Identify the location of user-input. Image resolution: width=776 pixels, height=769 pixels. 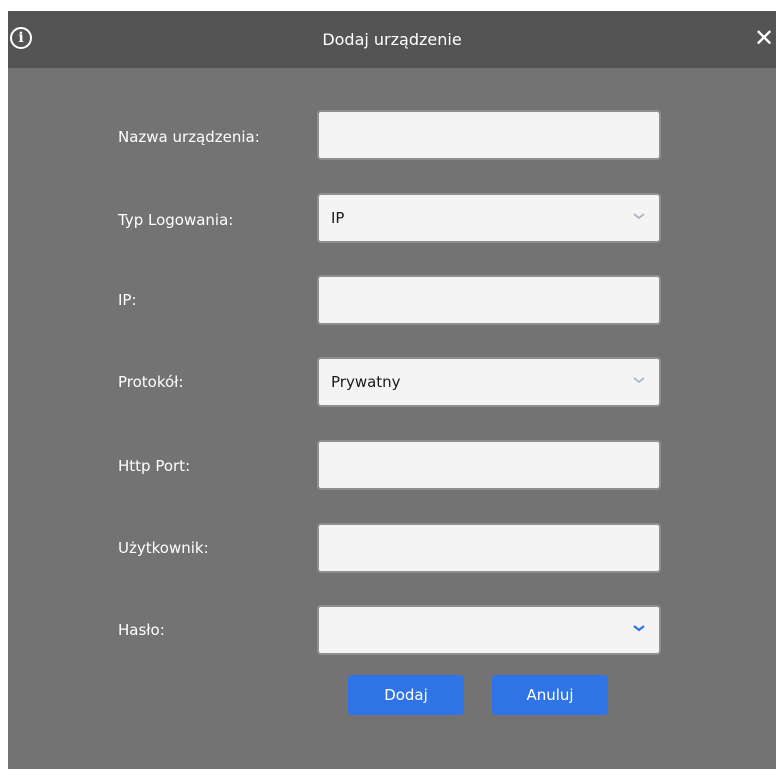
(489, 548).